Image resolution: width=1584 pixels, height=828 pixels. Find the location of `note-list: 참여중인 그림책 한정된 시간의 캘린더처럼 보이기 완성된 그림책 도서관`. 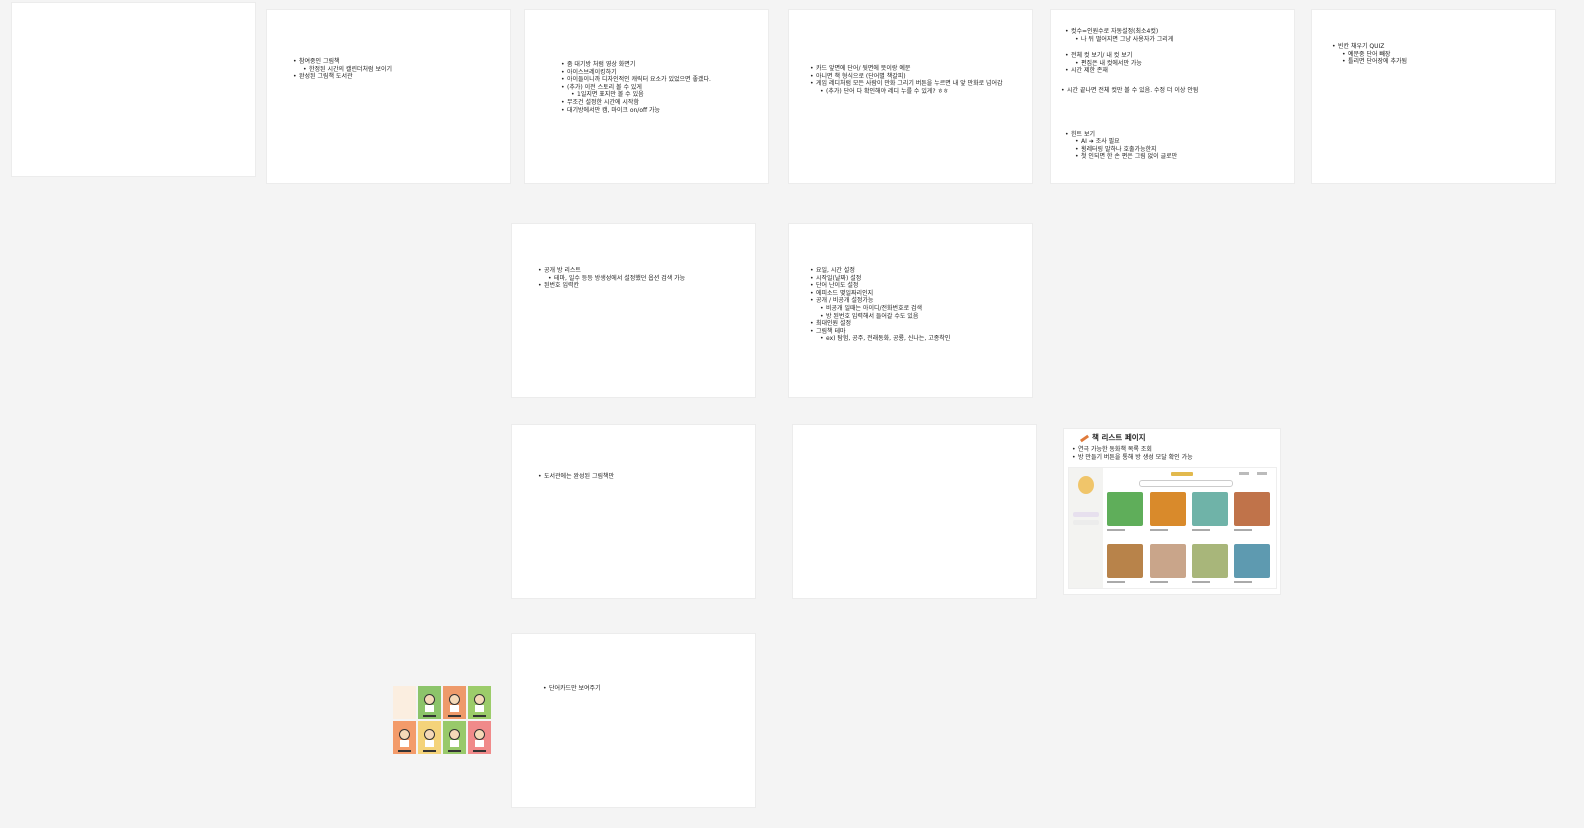

note-list: 참여중인 그림책 한정된 시간의 캘린더처럼 보이기 완성된 그림책 도서관 is located at coordinates (342, 69).